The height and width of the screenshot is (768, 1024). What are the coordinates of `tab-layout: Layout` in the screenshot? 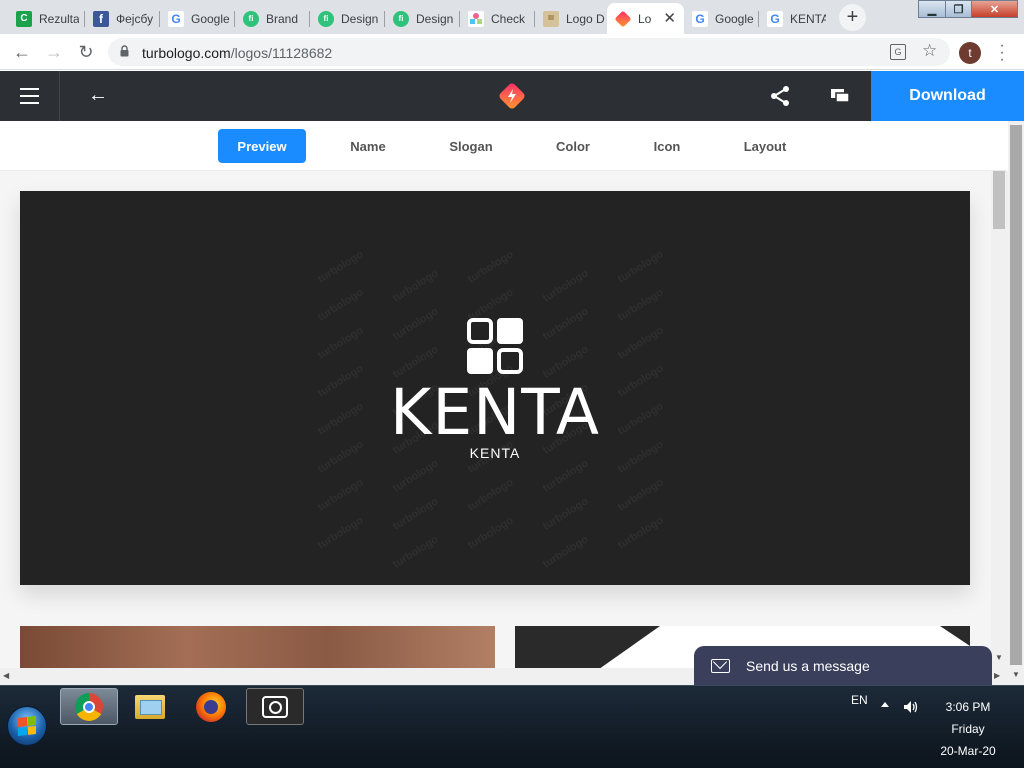 It's located at (765, 146).